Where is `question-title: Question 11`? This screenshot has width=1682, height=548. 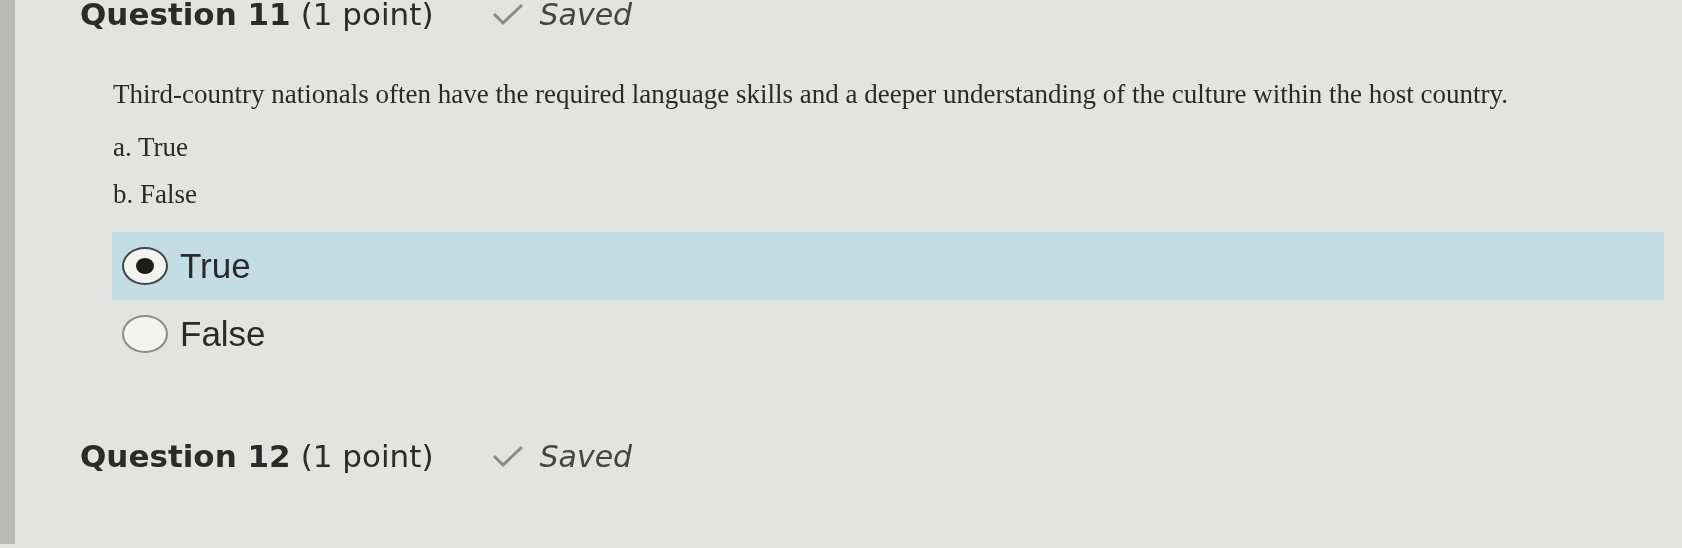 question-title: Question 11 is located at coordinates (185, 16).